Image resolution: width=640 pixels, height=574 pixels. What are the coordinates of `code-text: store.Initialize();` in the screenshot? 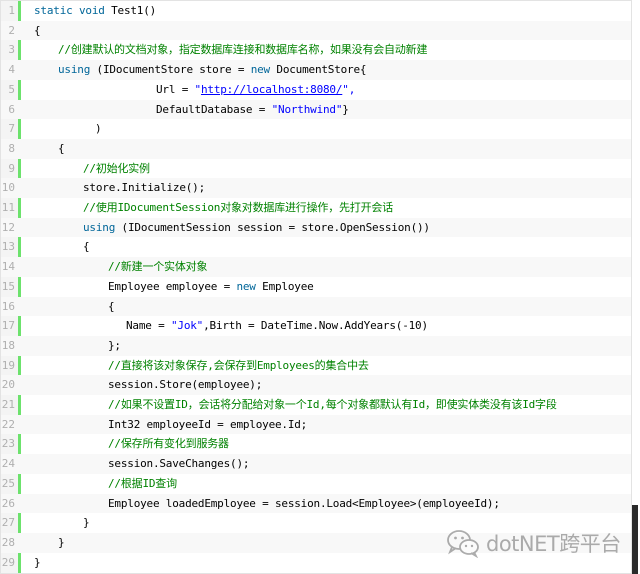 It's located at (144, 188).